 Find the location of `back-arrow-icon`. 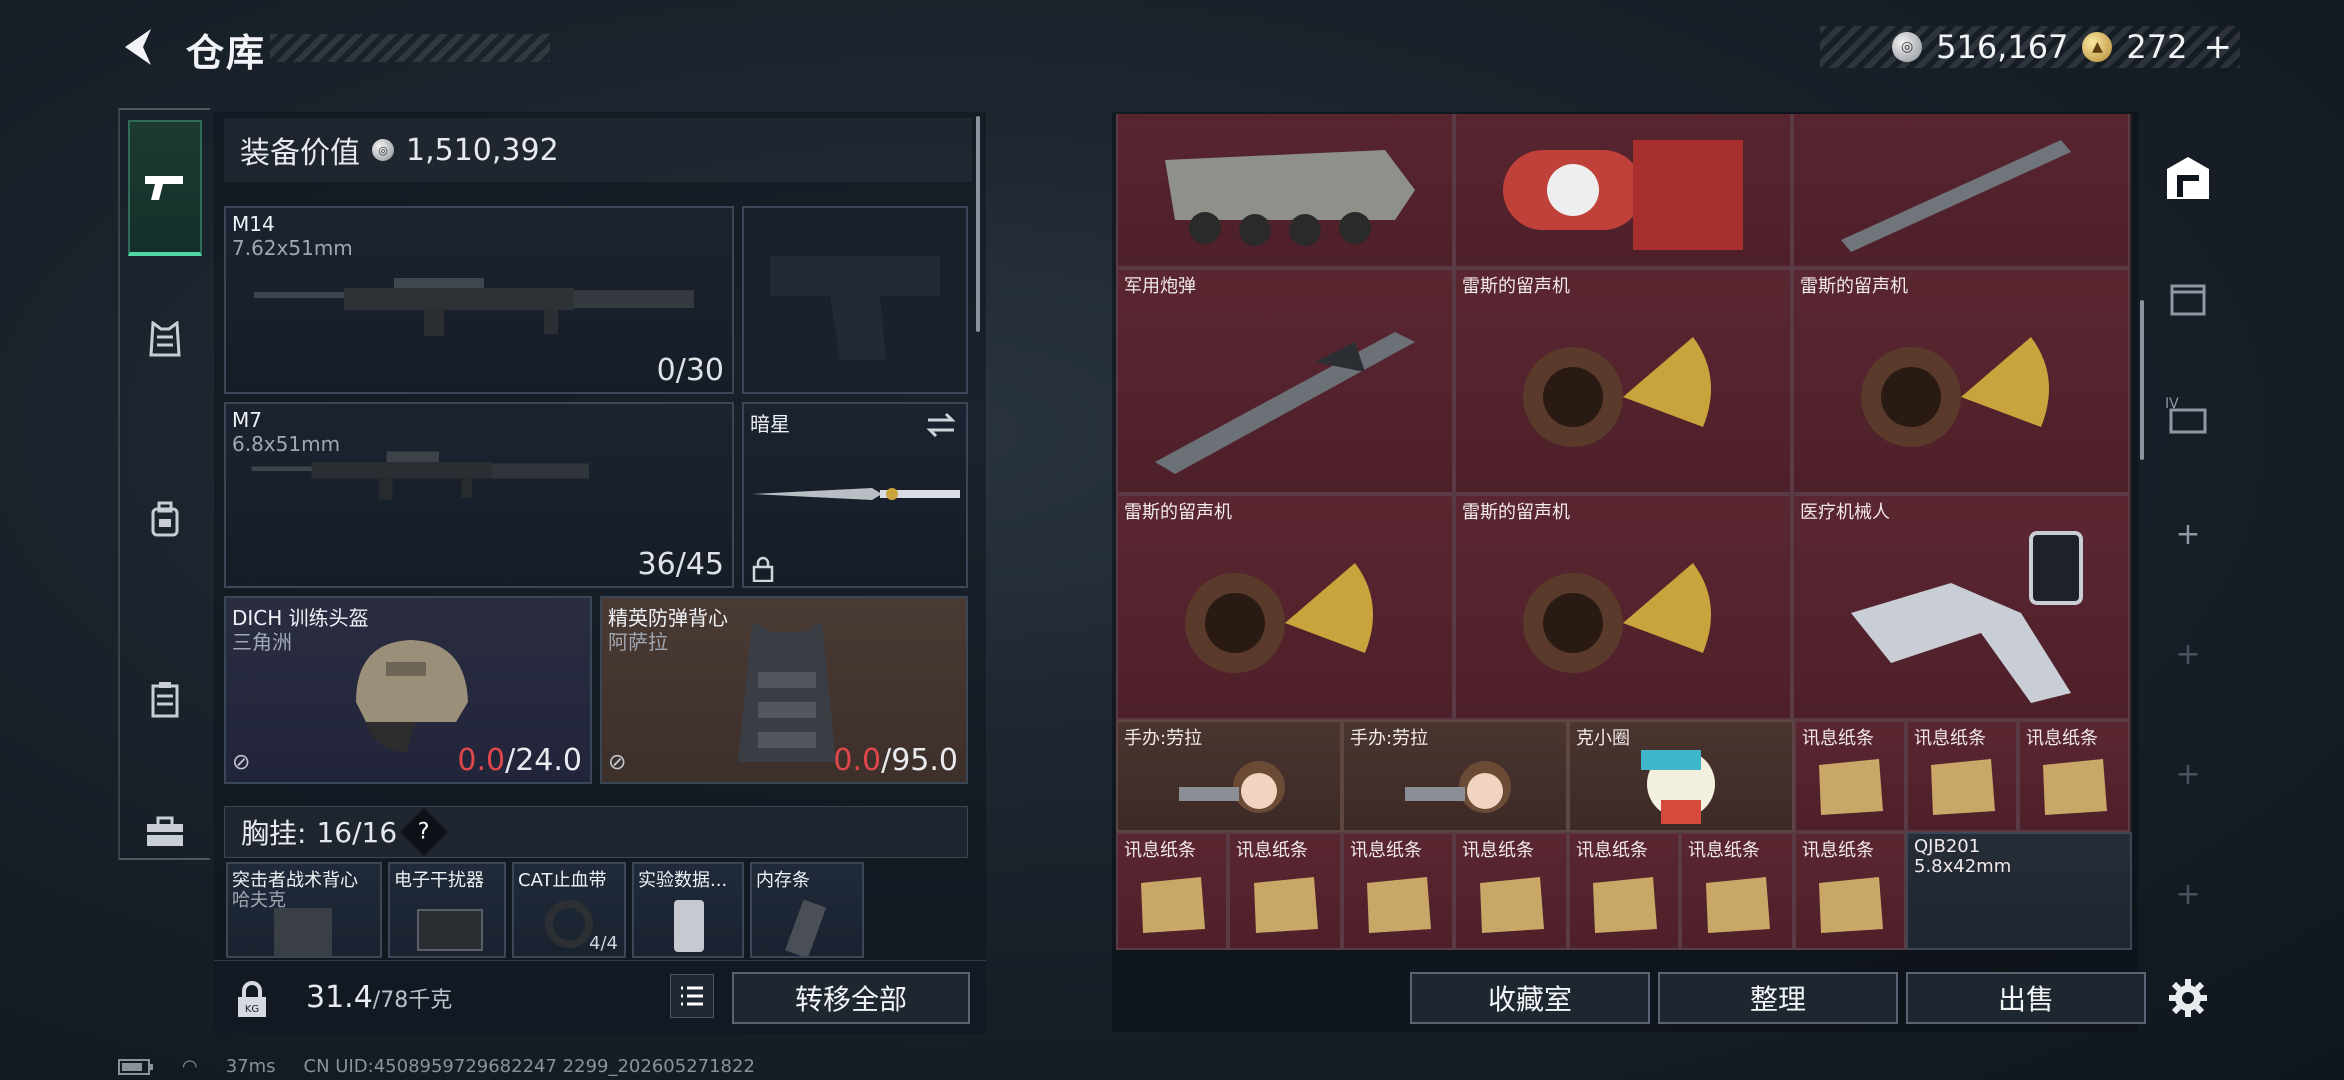

back-arrow-icon is located at coordinates (138, 47).